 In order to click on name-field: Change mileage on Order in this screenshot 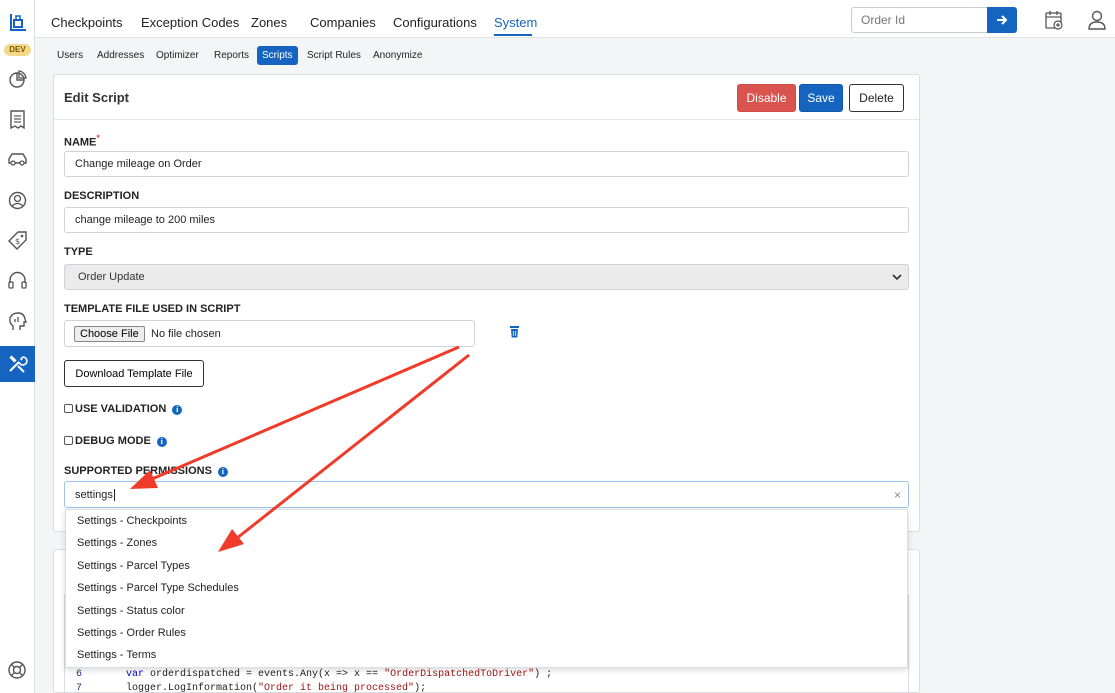, I will do `click(486, 164)`.